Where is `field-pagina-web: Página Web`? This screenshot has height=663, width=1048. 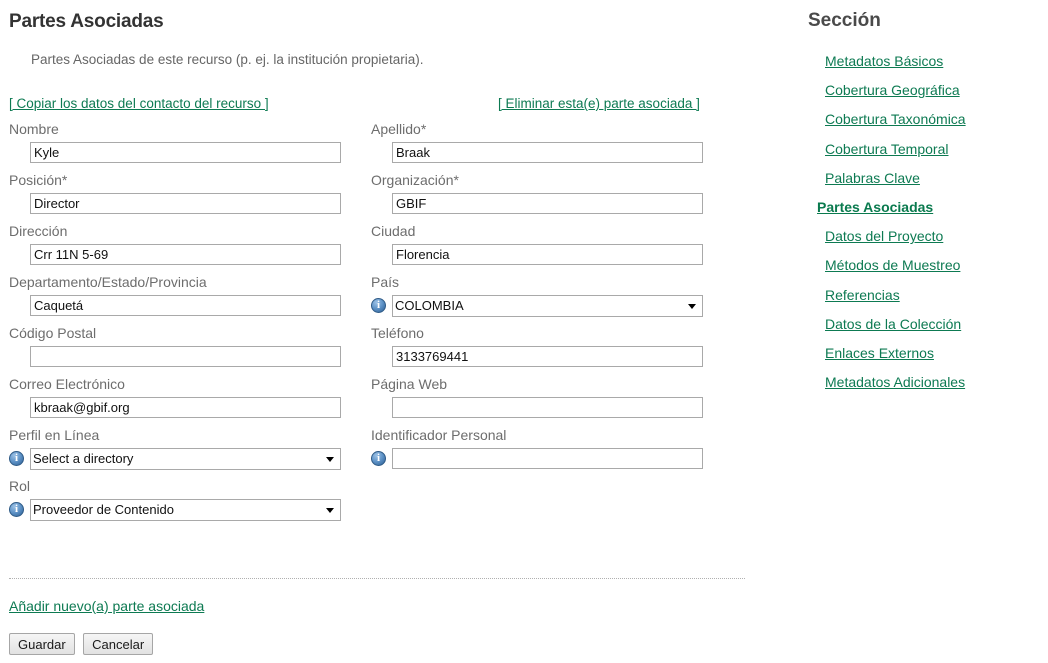
field-pagina-web: Página Web is located at coordinates (542, 397).